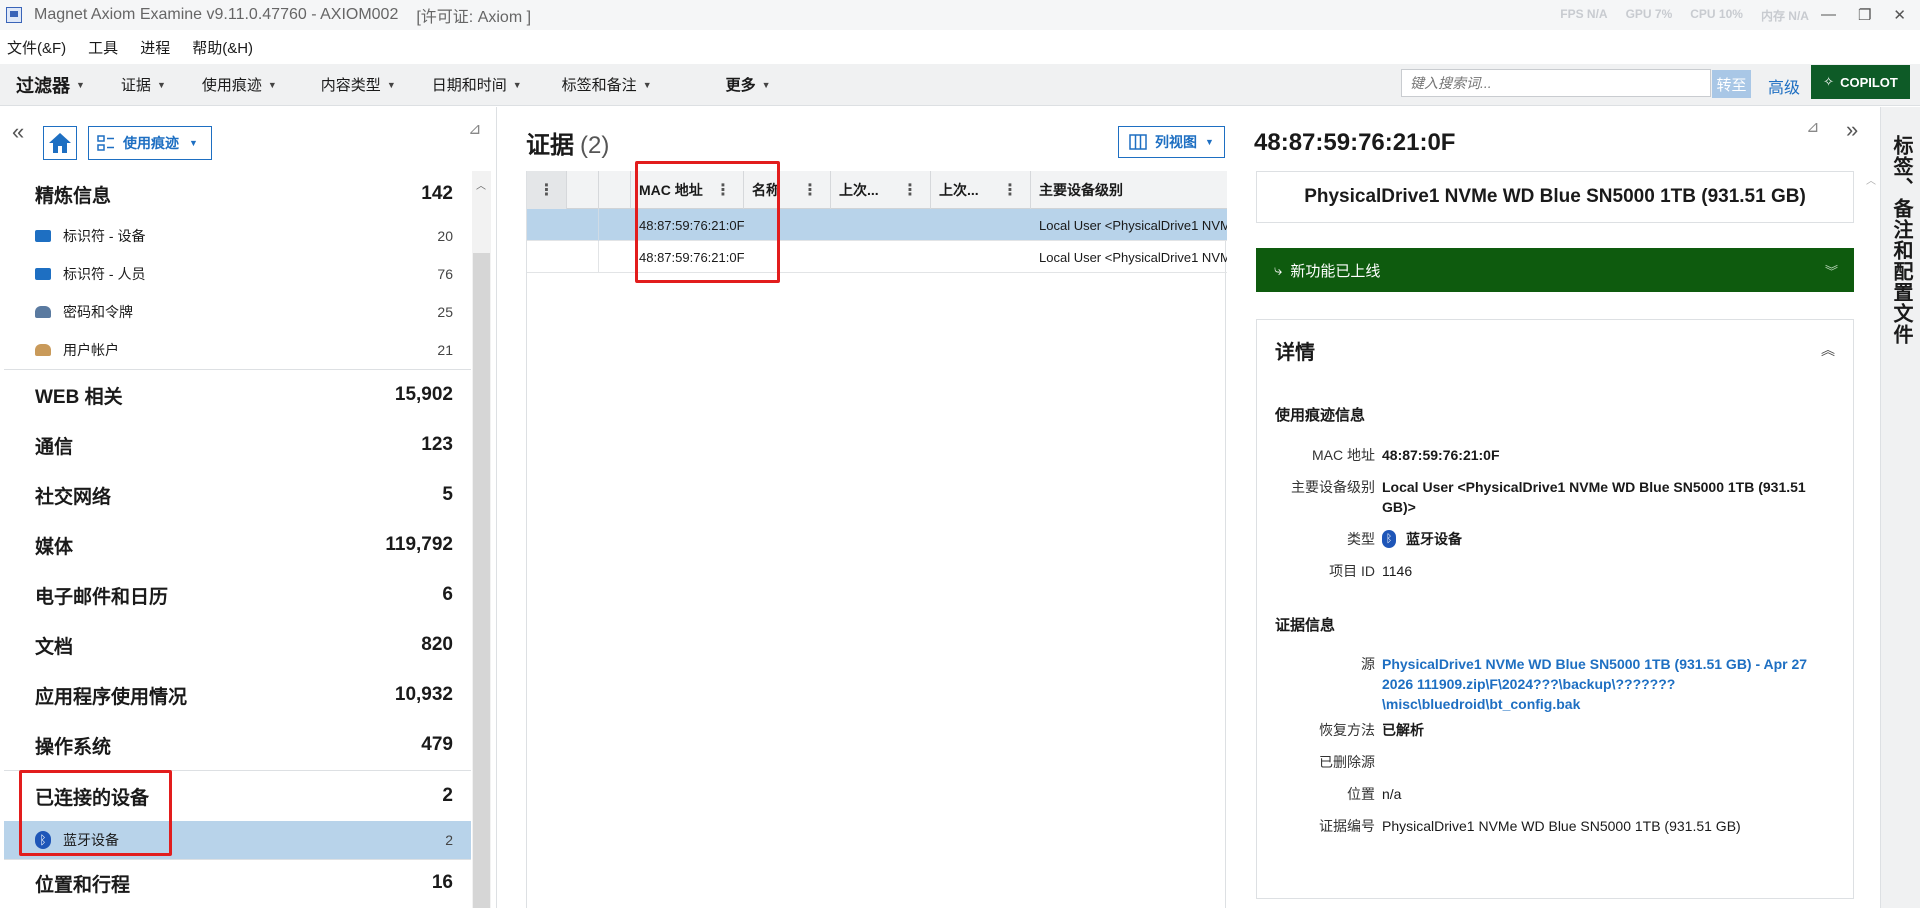  What do you see at coordinates (83, 885) in the screenshot?
I see `category-name: 位置和行程` at bounding box center [83, 885].